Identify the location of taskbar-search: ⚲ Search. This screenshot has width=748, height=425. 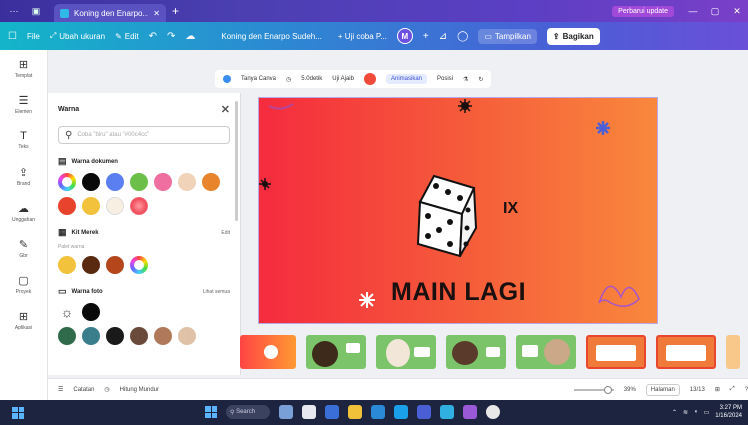
(248, 412).